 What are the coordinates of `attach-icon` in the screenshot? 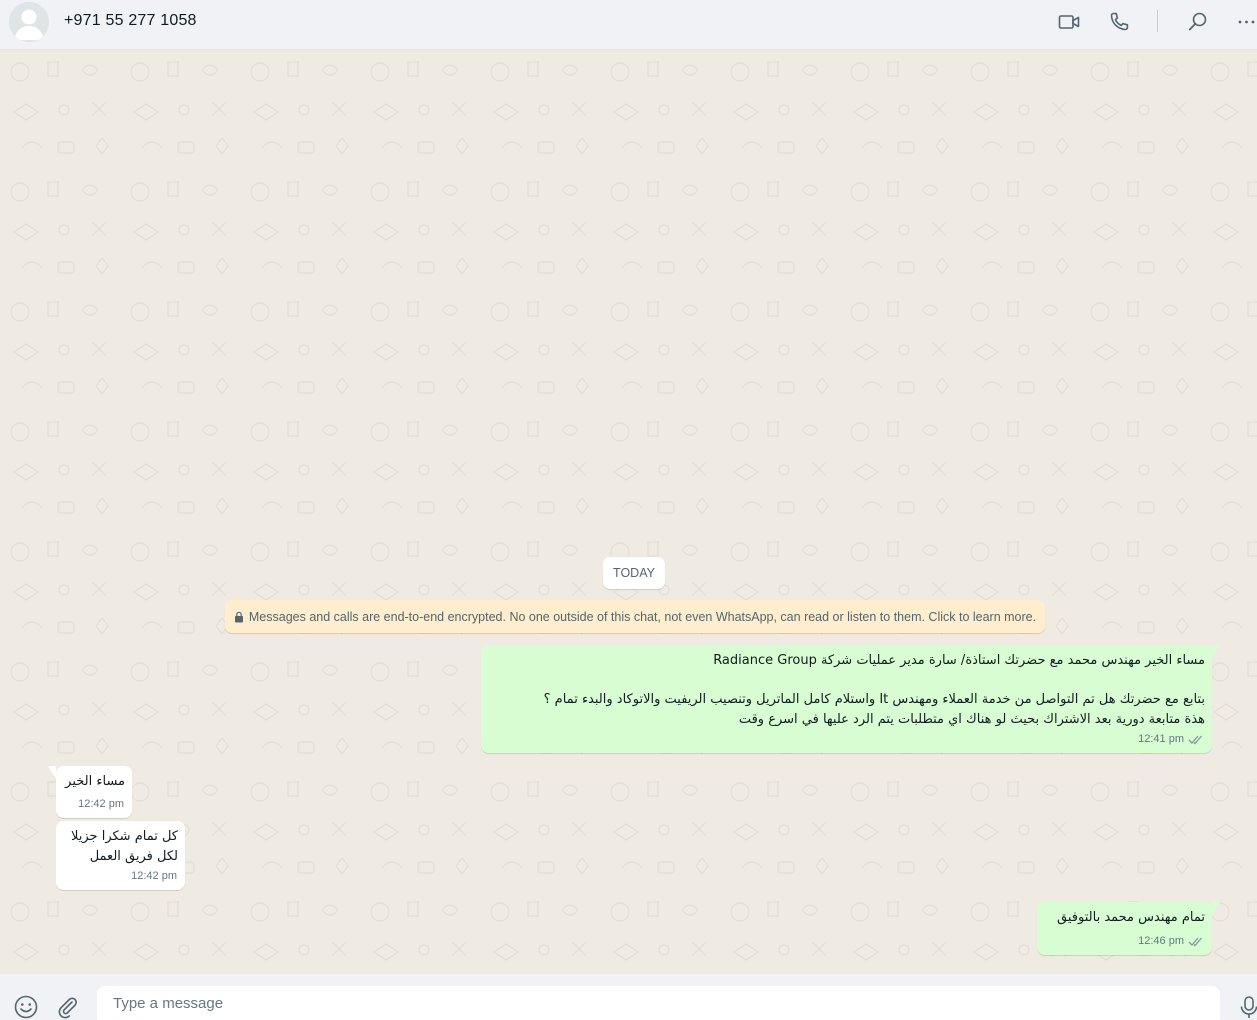 It's located at (67, 1007).